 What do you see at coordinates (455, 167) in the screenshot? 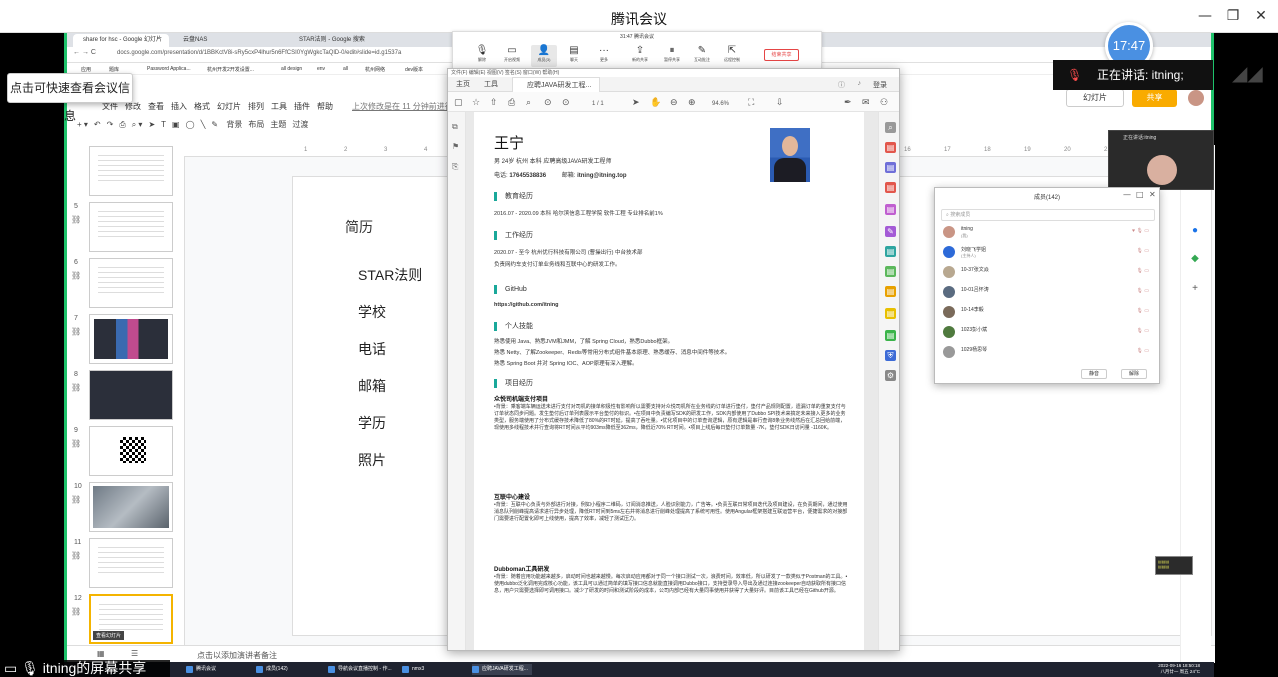
I see `attachment-icon: ⎘` at bounding box center [455, 167].